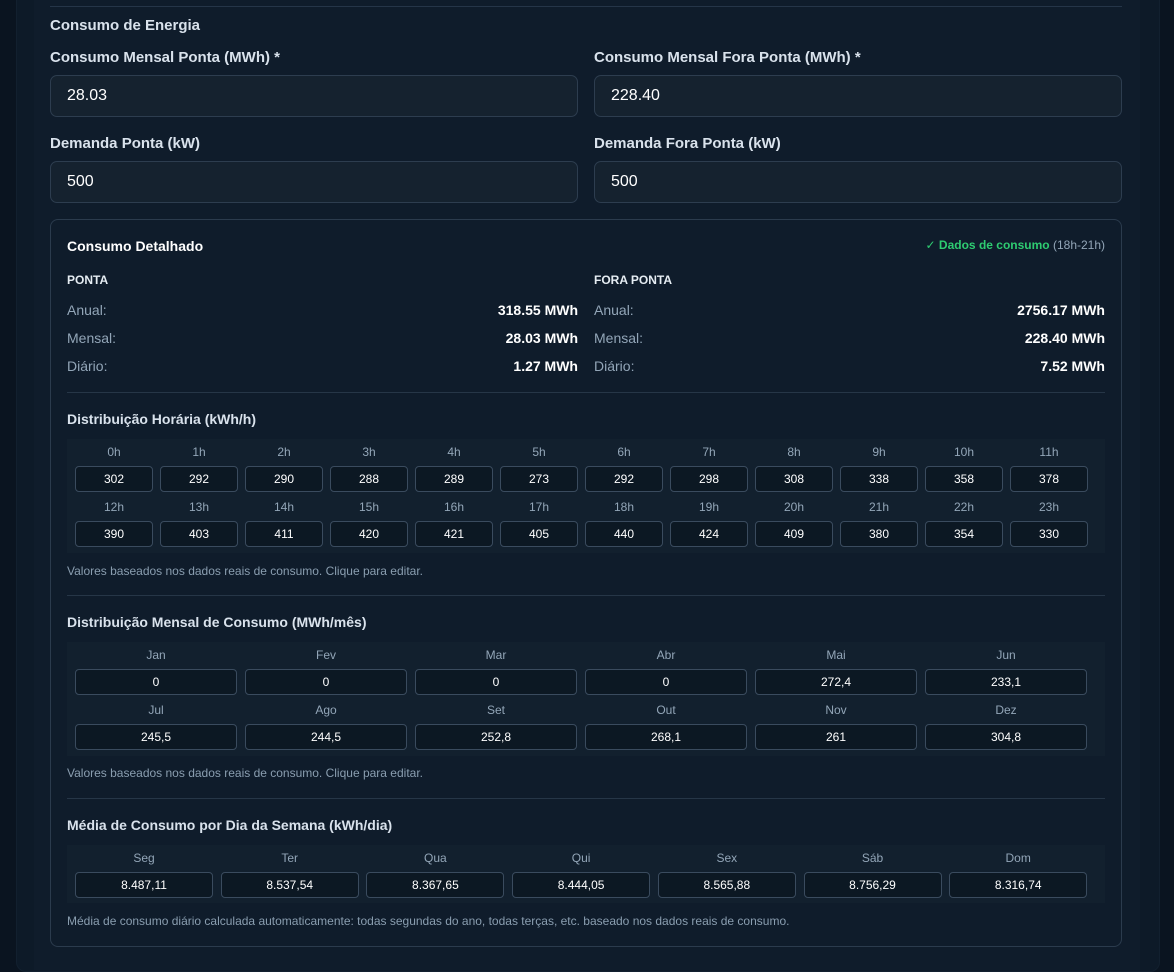 The width and height of the screenshot is (1174, 972). I want to click on month-input: 244,5, so click(326, 737).